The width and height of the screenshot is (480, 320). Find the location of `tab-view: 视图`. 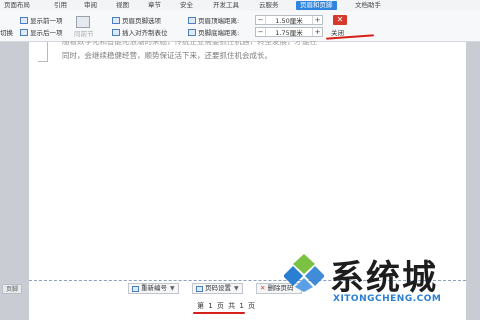

tab-view: 视图 is located at coordinates (122, 5).